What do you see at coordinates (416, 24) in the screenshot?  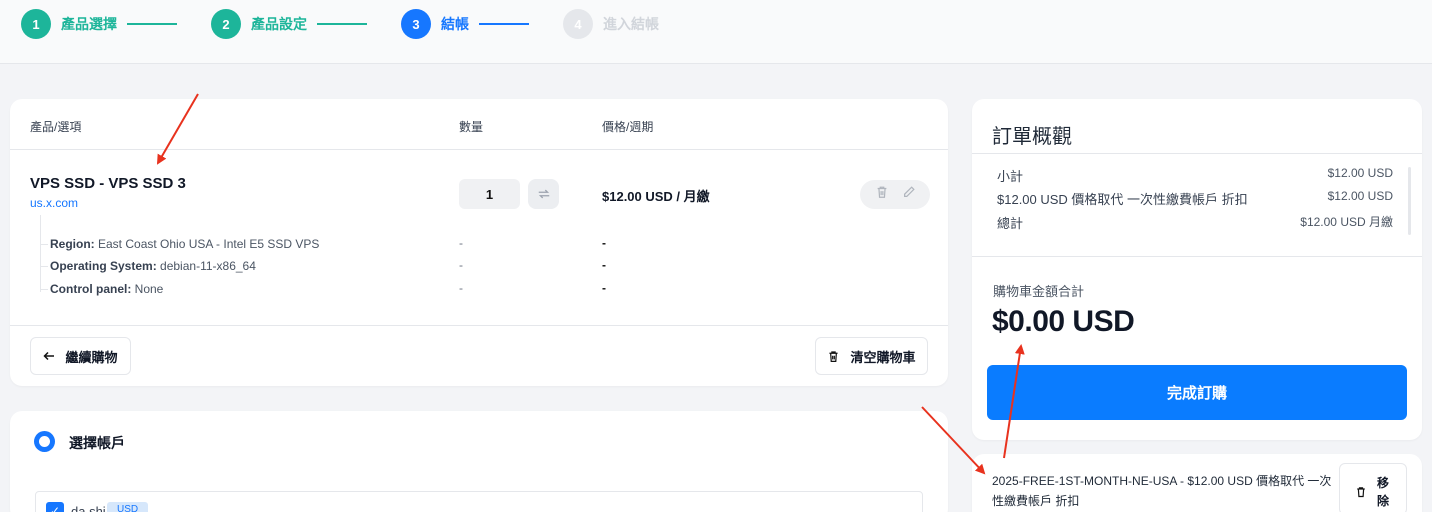 I see `step-number: 3` at bounding box center [416, 24].